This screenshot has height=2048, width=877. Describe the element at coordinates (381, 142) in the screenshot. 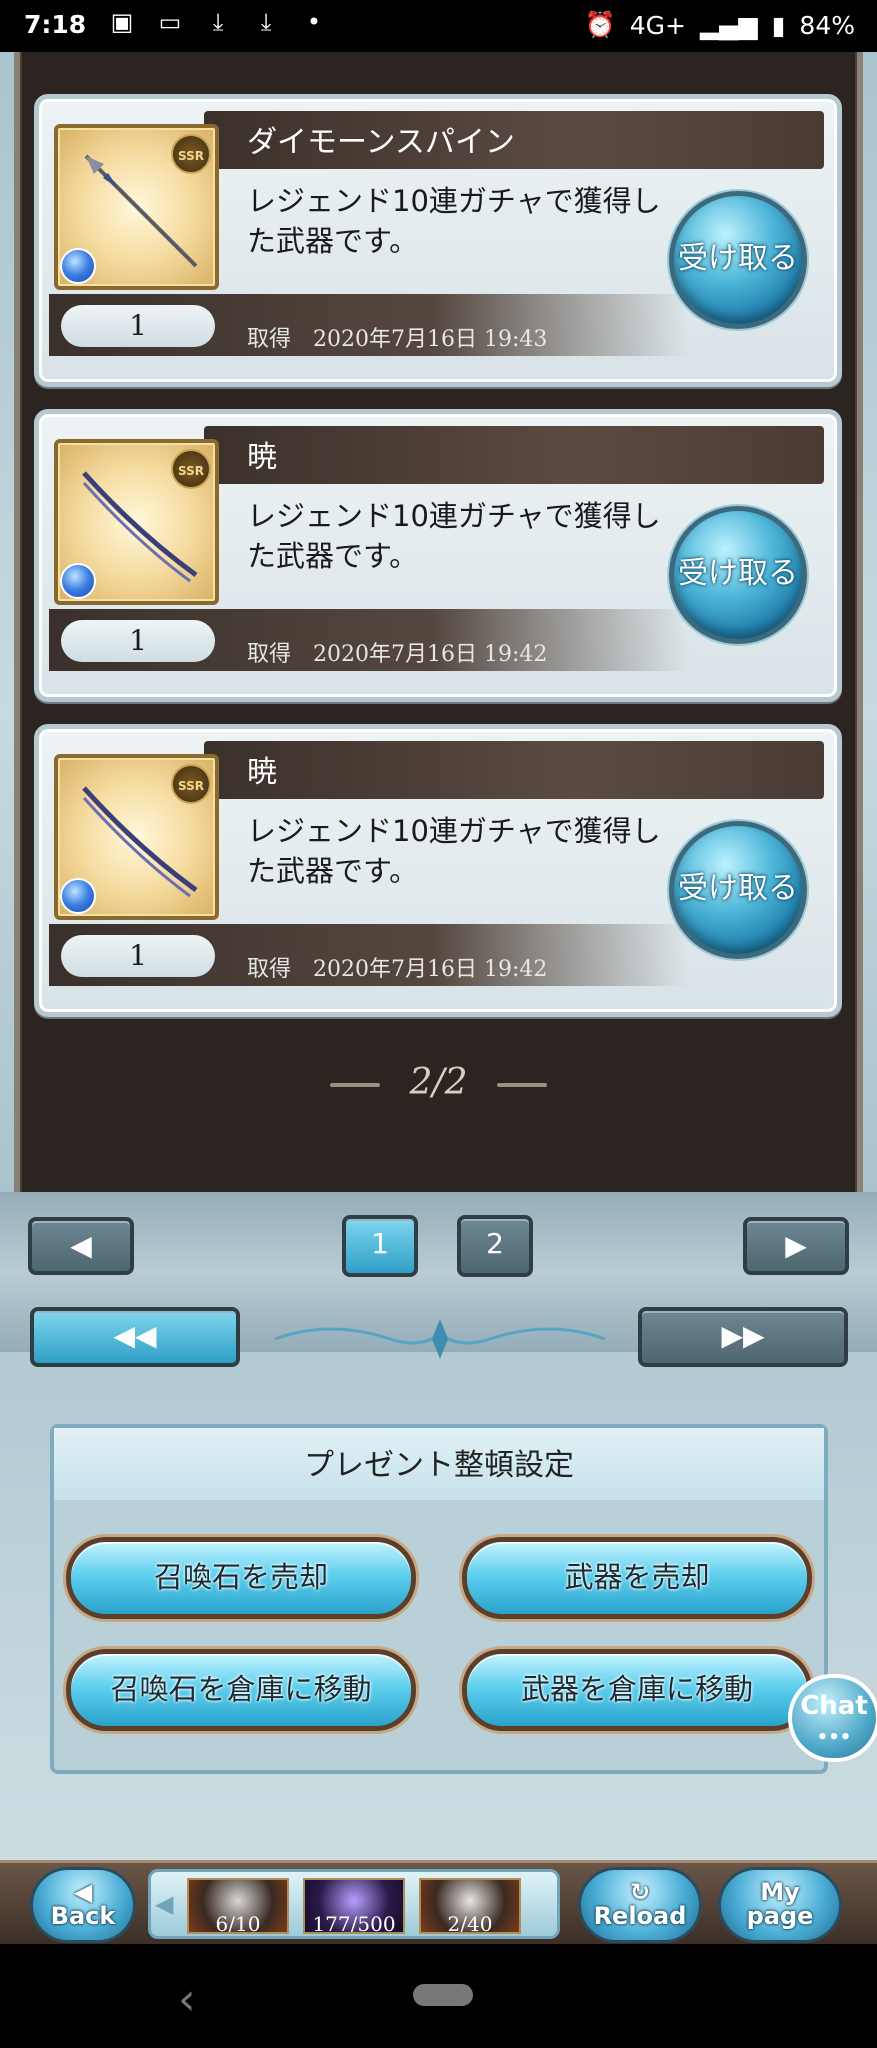

I see `item-name: ダイモーンスパイン` at that location.